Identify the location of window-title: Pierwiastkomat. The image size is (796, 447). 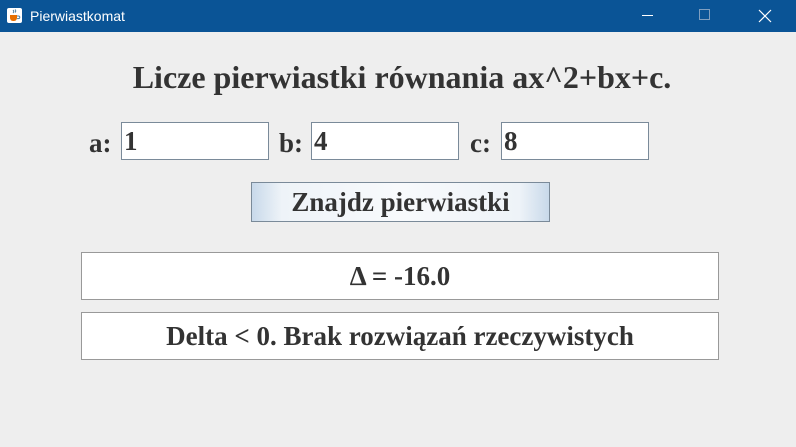
(77, 16).